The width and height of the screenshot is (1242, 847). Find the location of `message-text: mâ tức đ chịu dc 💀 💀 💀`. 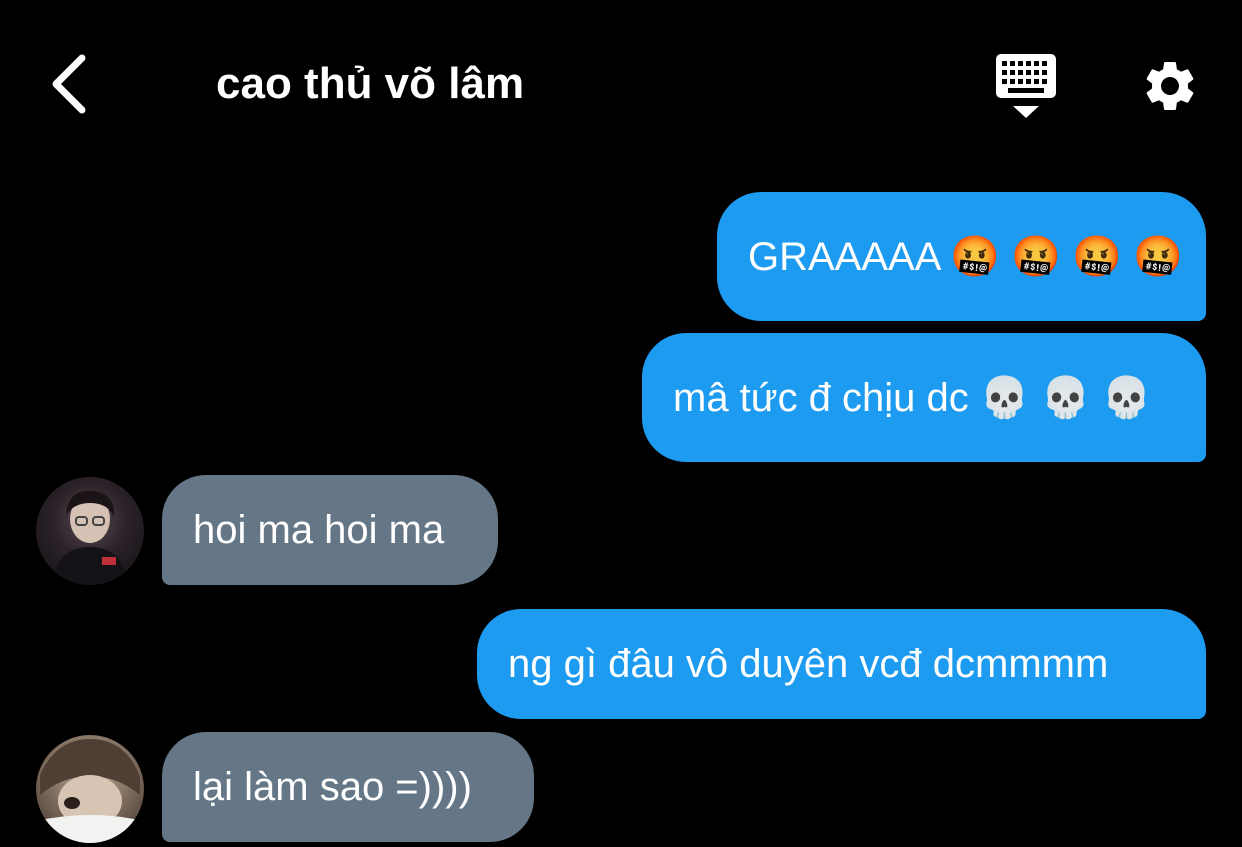

message-text: mâ tức đ chịu dc 💀 💀 💀 is located at coordinates (912, 397).